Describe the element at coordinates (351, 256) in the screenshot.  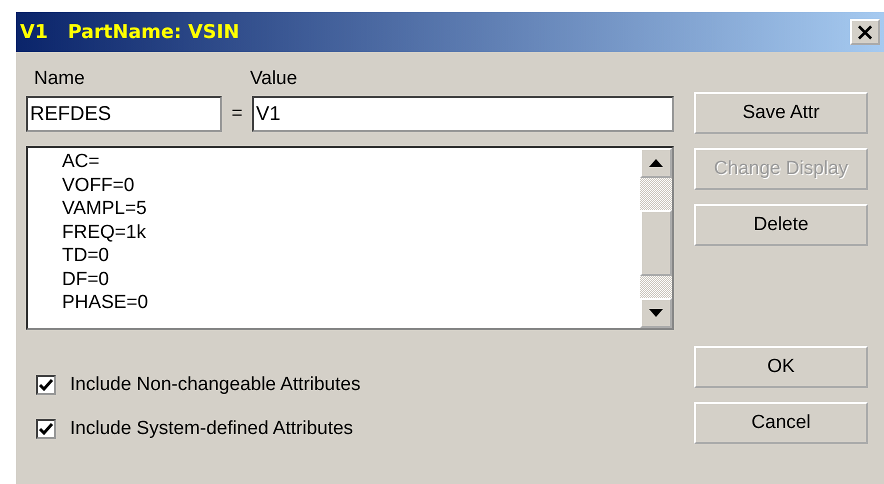
I see `attribute-item: TD=0` at that location.